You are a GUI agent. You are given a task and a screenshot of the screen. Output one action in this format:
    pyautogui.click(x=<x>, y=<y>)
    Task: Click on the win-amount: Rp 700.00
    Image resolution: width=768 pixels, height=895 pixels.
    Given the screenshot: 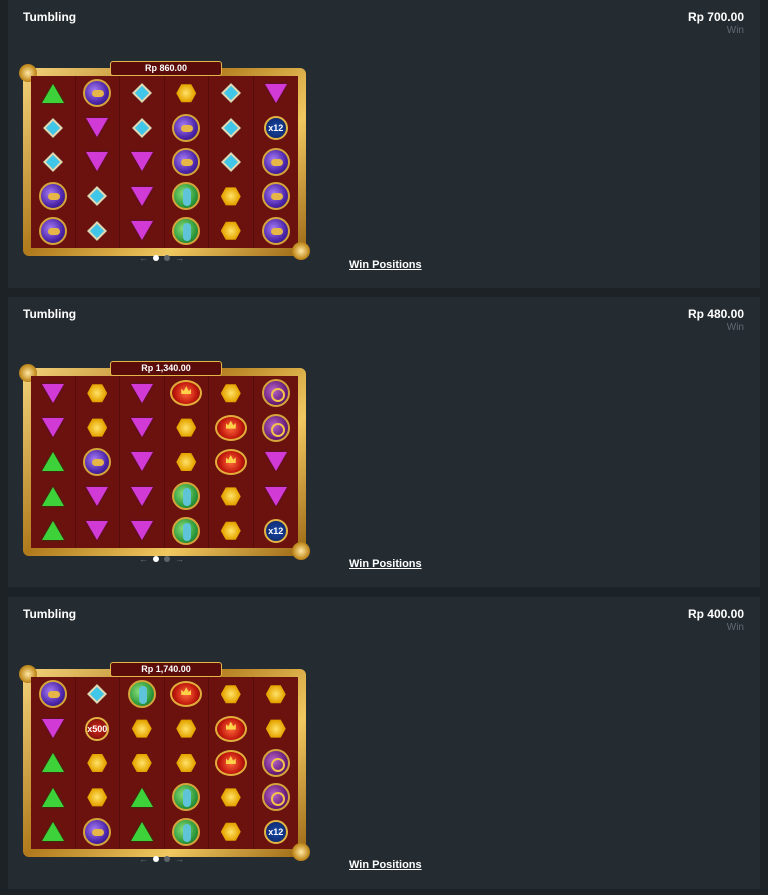 What is the action you would take?
    pyautogui.click(x=715, y=17)
    